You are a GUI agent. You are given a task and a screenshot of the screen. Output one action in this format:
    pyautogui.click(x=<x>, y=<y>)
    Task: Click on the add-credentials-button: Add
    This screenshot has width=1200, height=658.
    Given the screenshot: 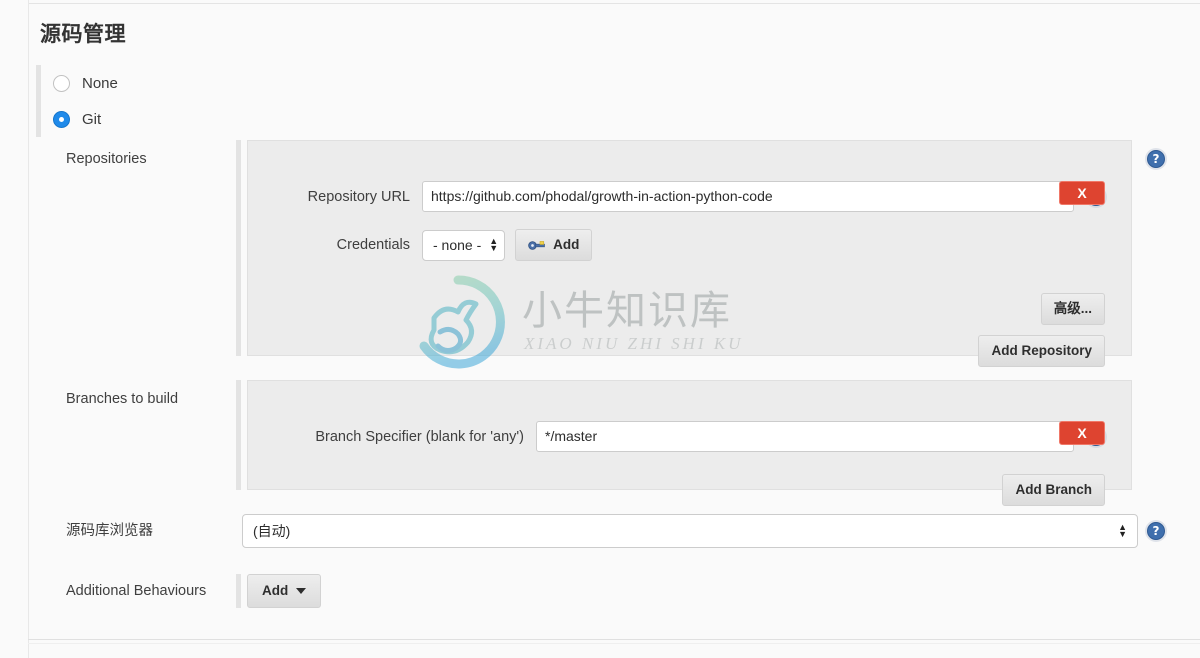 What is the action you would take?
    pyautogui.click(x=554, y=245)
    